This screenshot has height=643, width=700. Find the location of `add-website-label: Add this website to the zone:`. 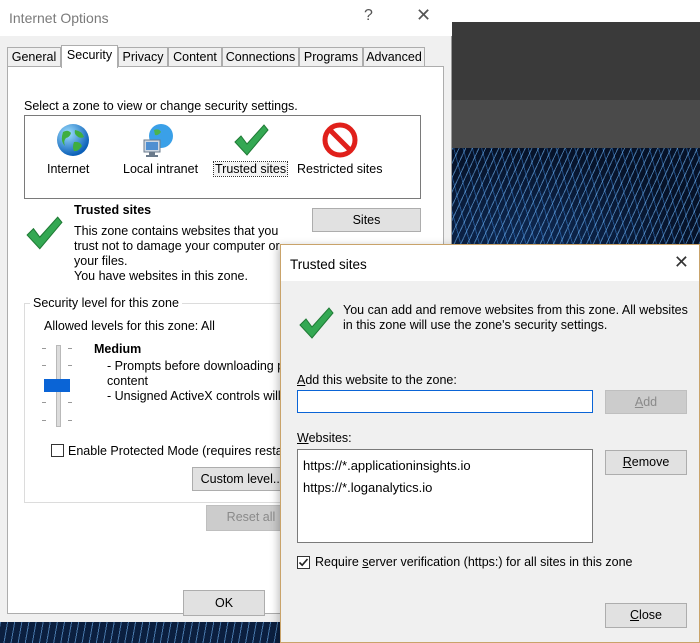

add-website-label: Add this website to the zone: is located at coordinates (377, 380).